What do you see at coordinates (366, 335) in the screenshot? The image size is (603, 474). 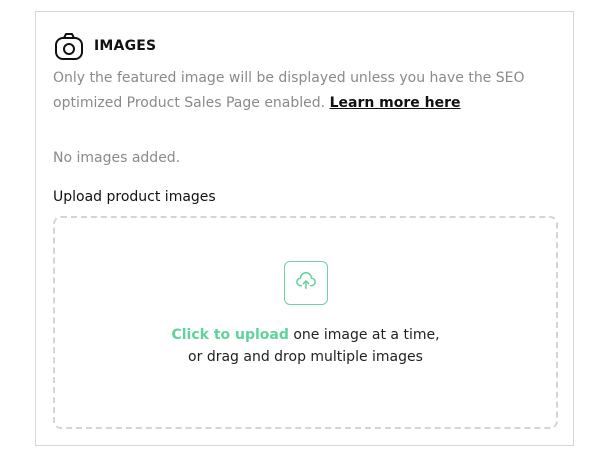 I see `dropzone-line1: one image at a time,` at bounding box center [366, 335].